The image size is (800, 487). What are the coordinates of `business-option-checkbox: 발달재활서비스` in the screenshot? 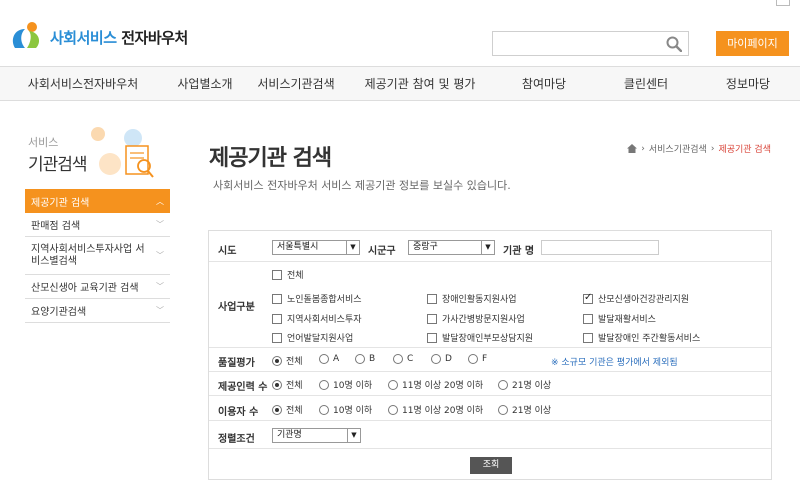 It's located at (619, 318).